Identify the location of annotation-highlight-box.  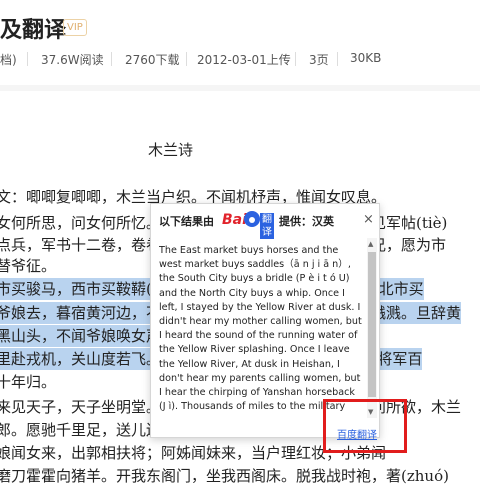
(365, 426).